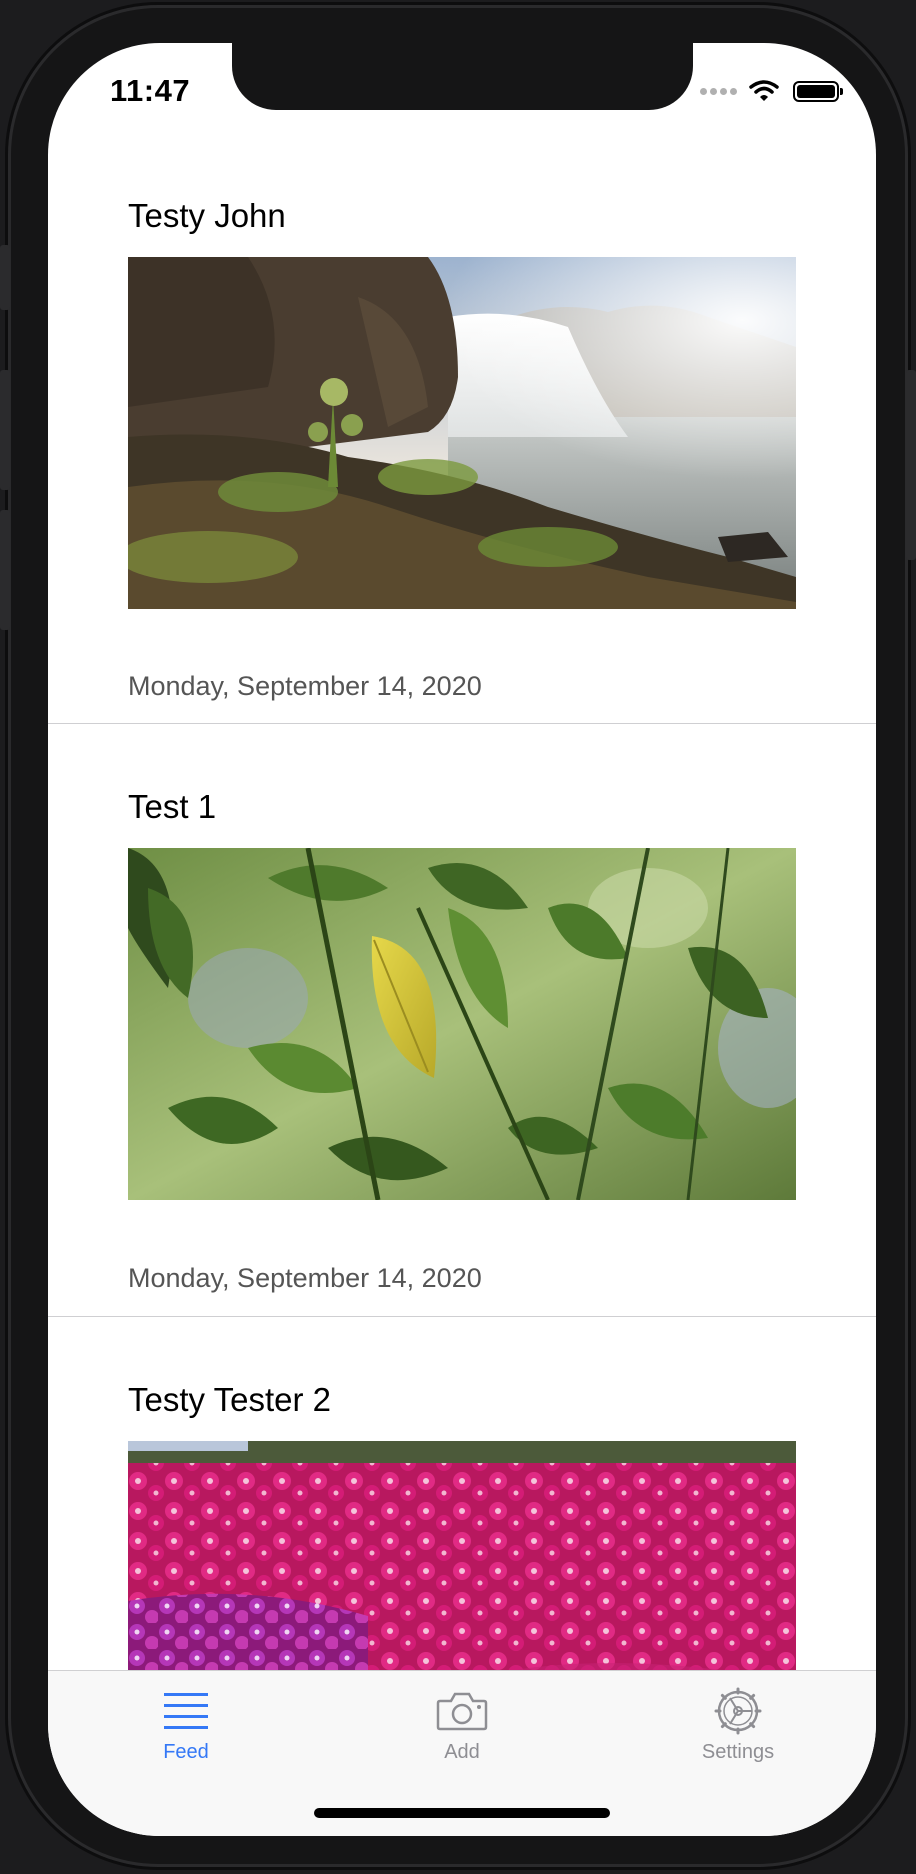  What do you see at coordinates (738, 1711) in the screenshot?
I see `gear-icon` at bounding box center [738, 1711].